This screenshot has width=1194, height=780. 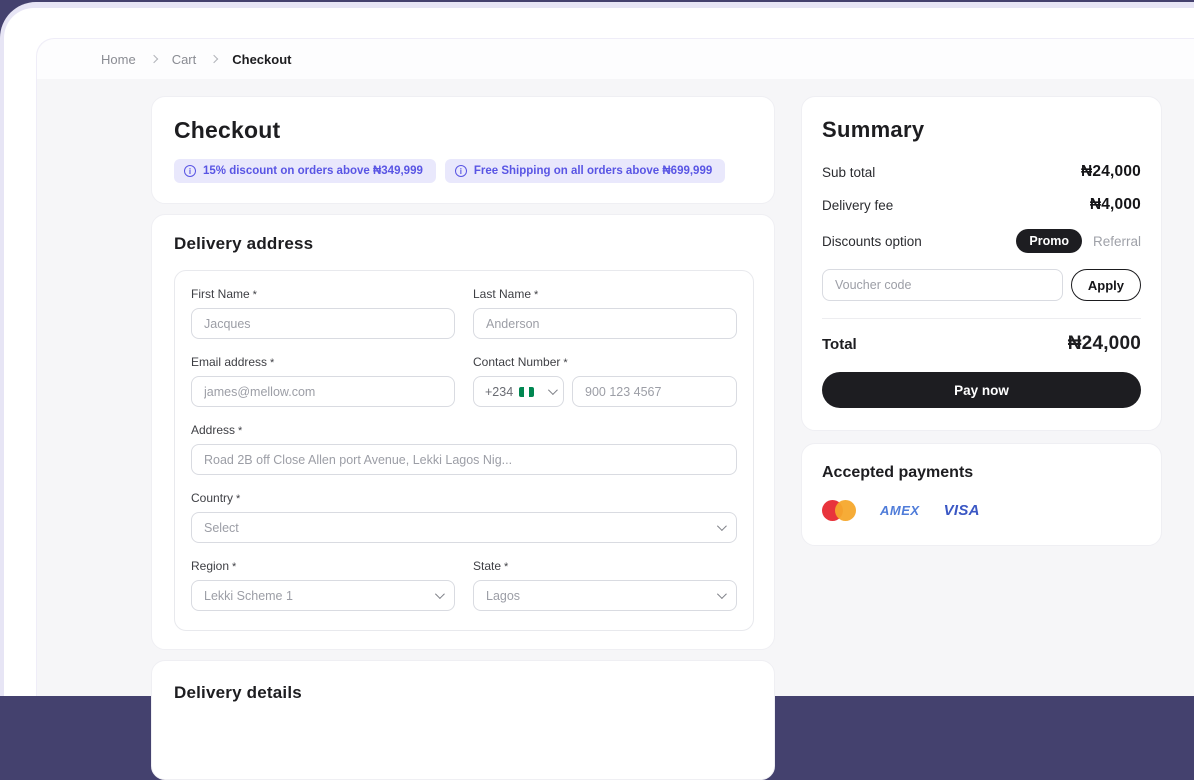 I want to click on breadcrumb: Home Cart Checkout, so click(x=615, y=59).